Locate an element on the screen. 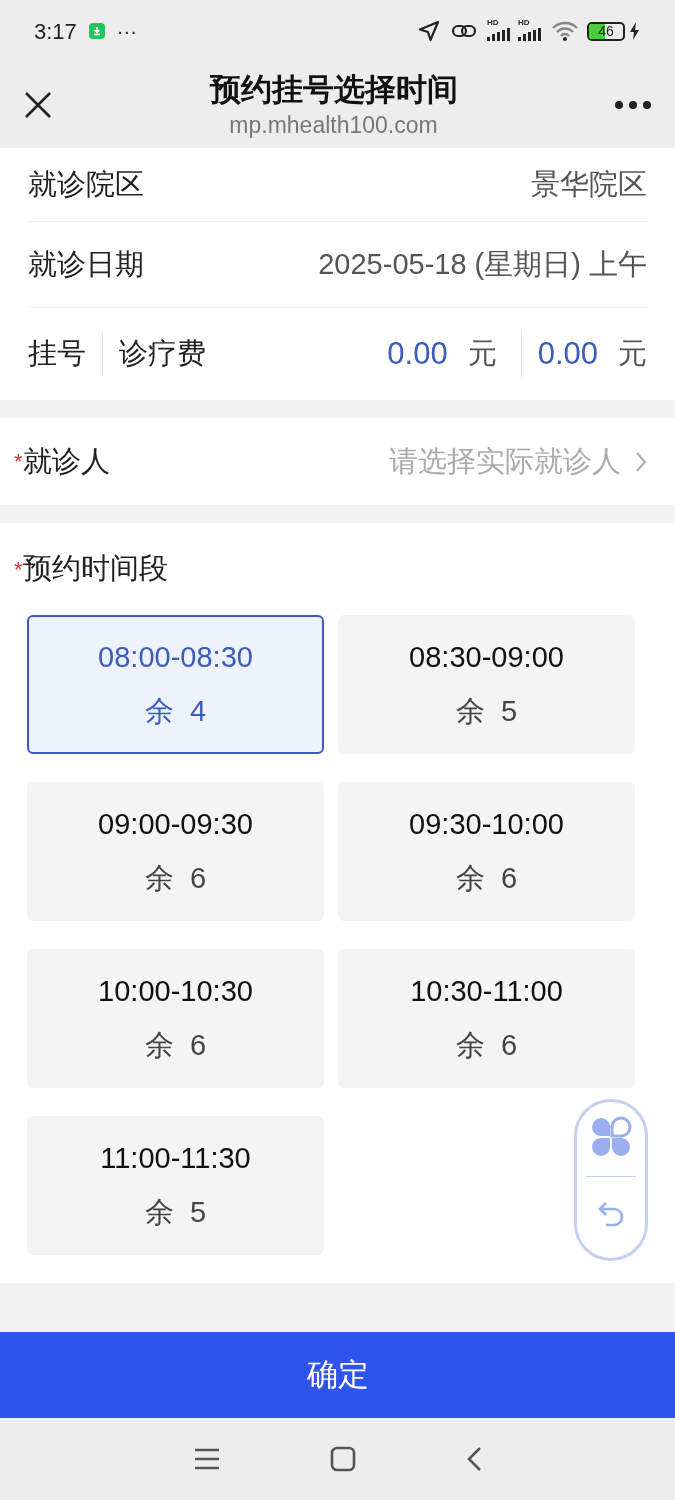  download-notification-icon is located at coordinates (96, 31).